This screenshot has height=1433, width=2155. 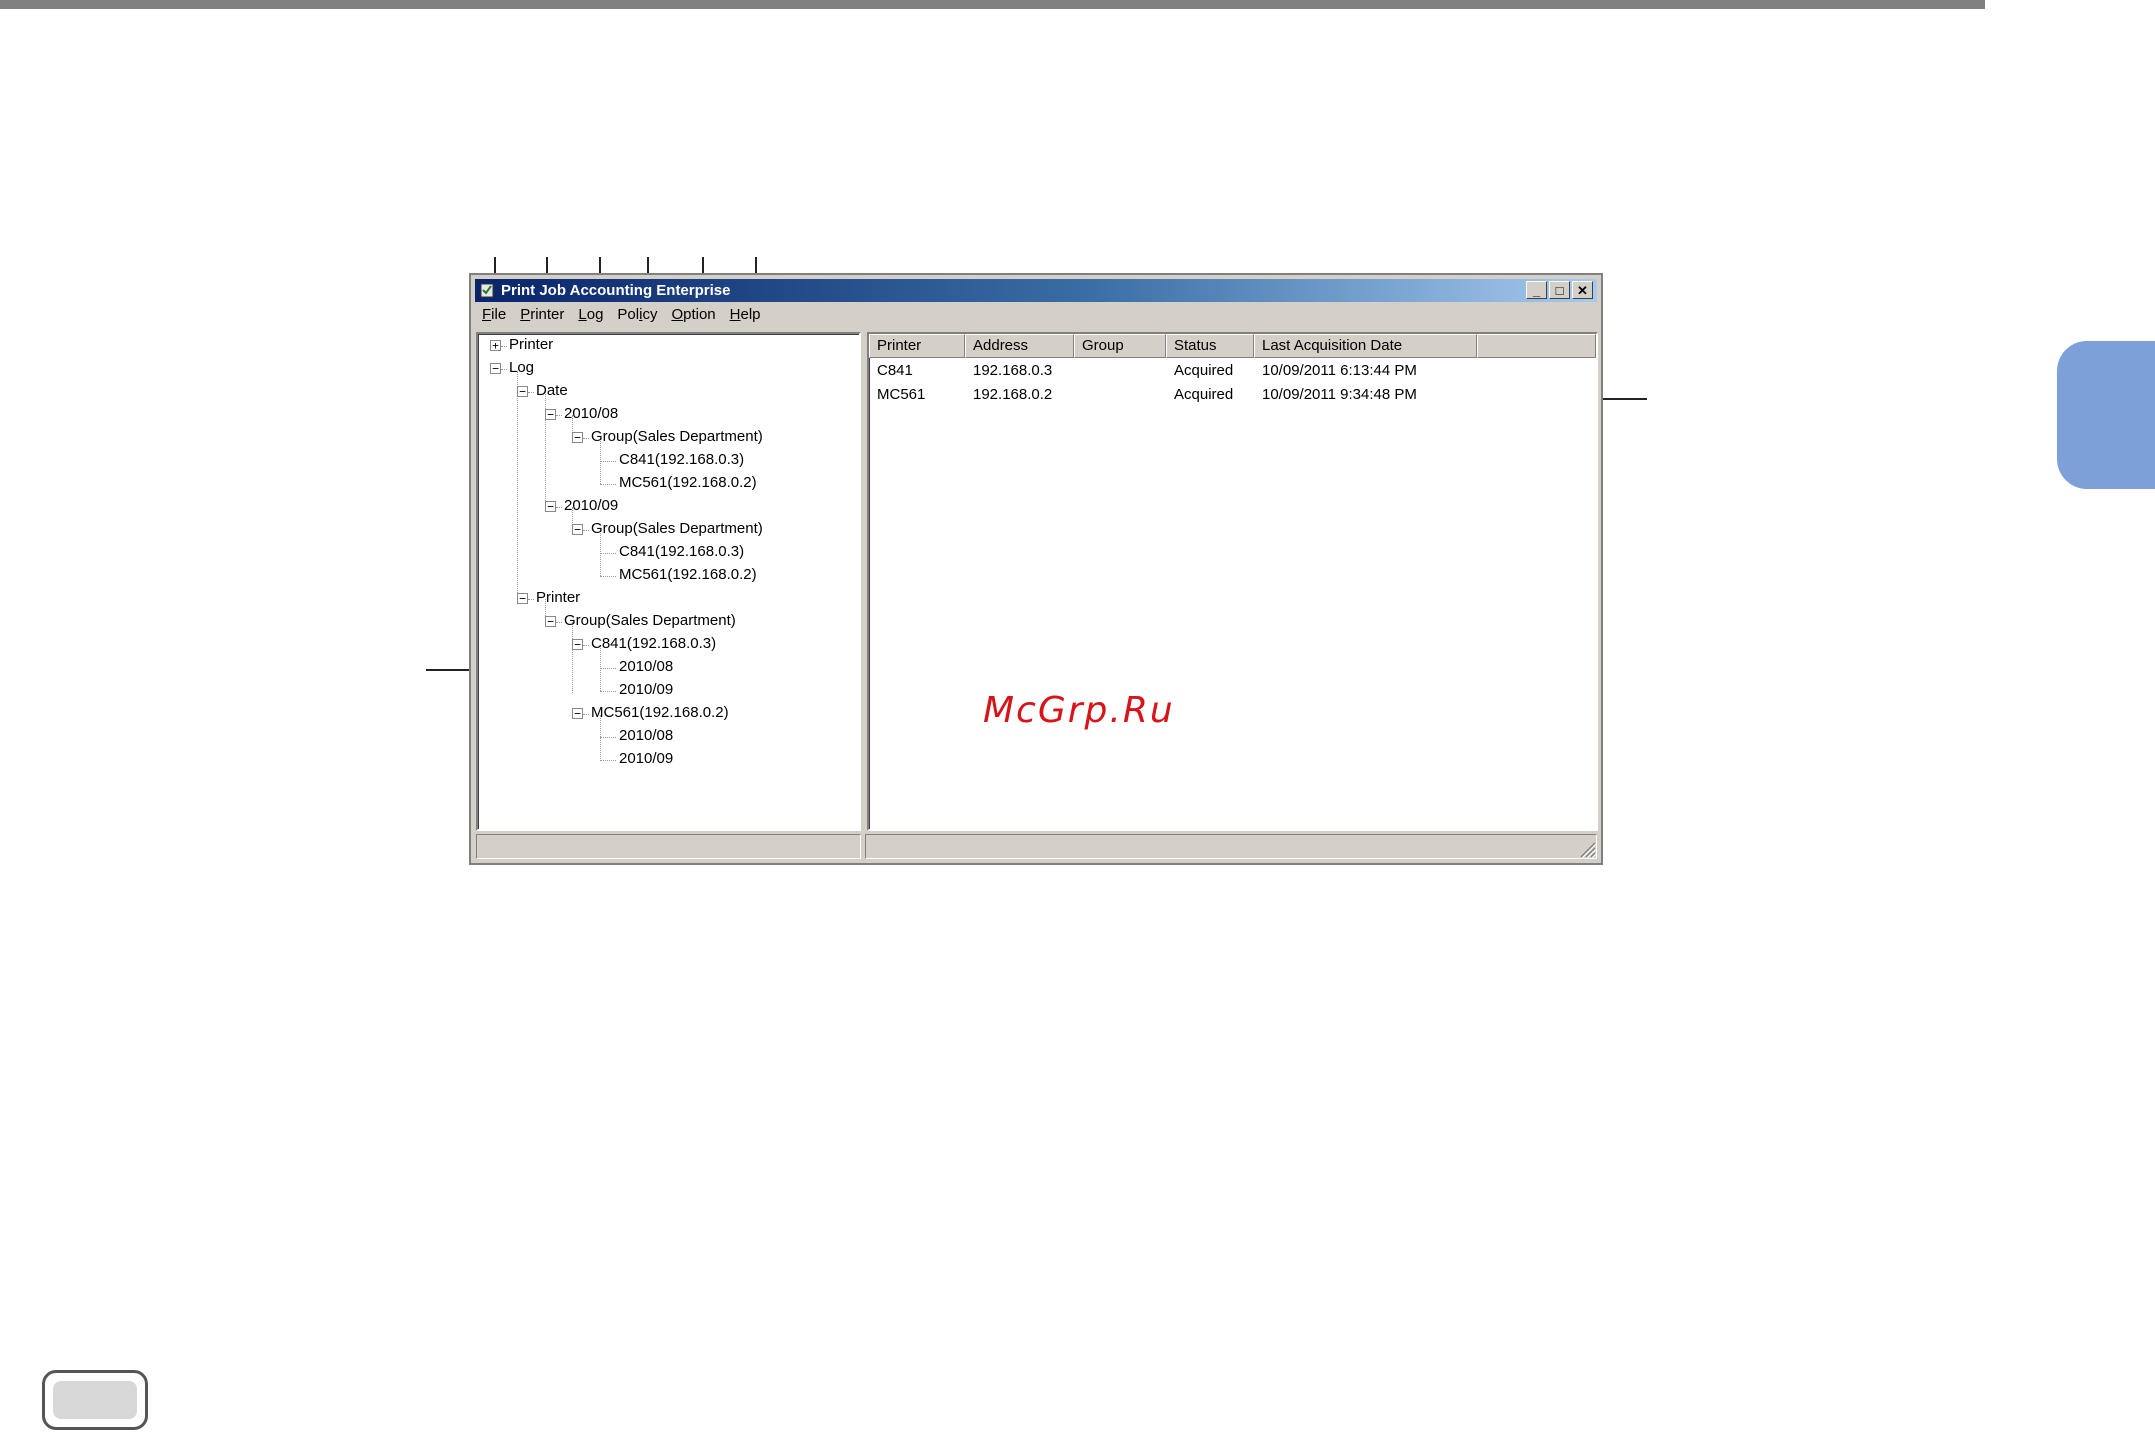 What do you see at coordinates (895, 370) in the screenshot?
I see `cell-printer: C841` at bounding box center [895, 370].